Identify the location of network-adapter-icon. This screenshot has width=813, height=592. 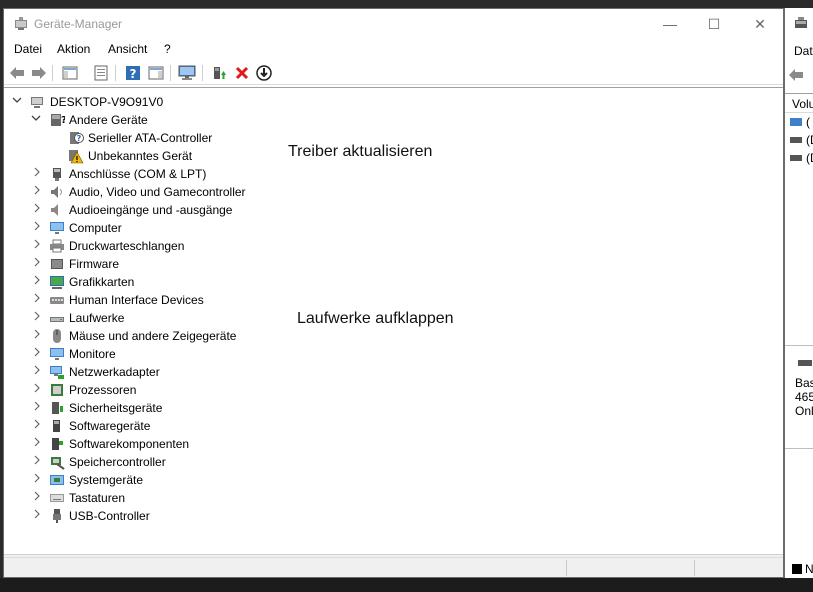
(57, 372).